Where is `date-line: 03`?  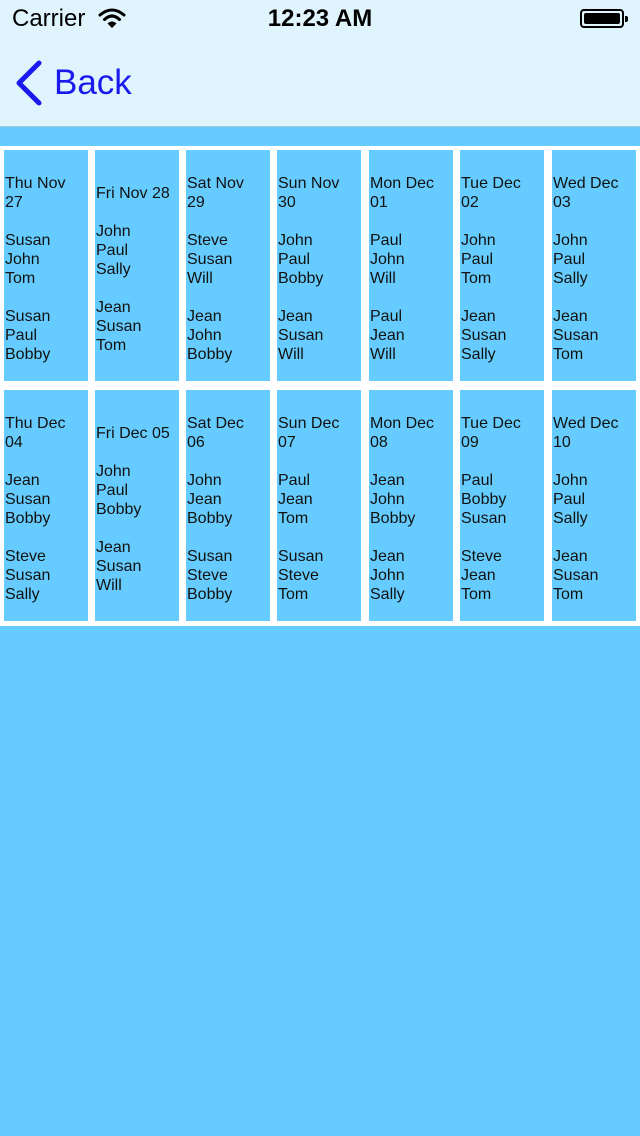 date-line: 03 is located at coordinates (562, 202).